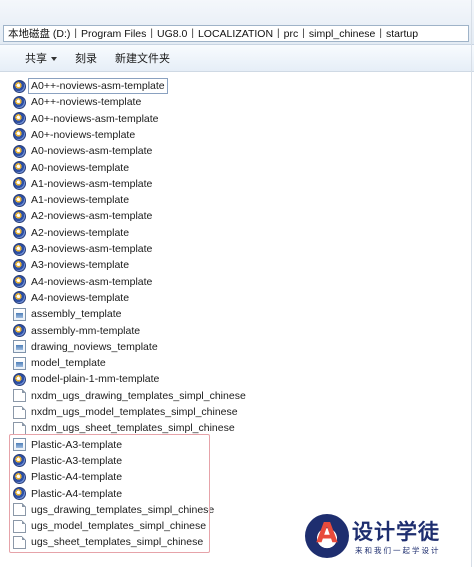 Image resolution: width=474 pixels, height=567 pixels. I want to click on file-name: model_template, so click(68, 363).